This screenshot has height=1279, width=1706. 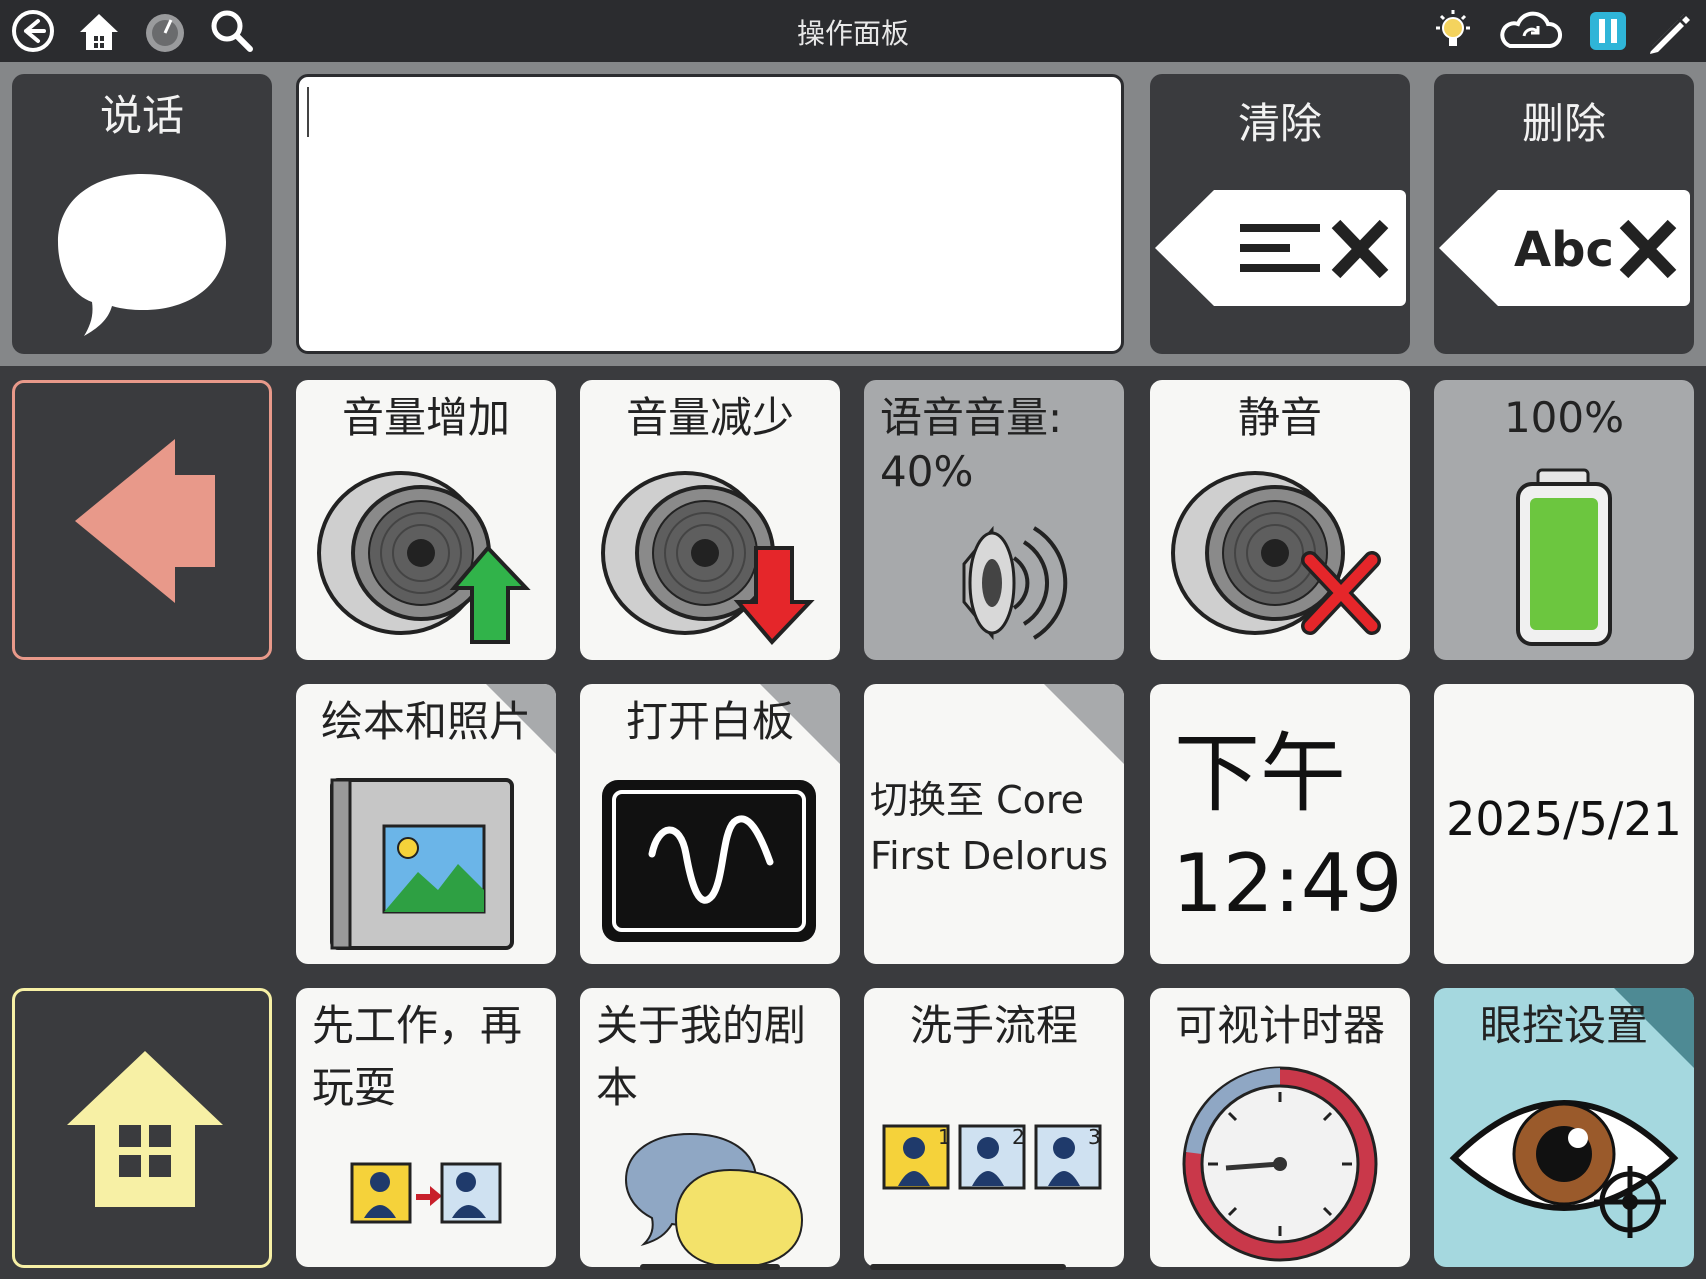 I want to click on handwashing-button: 洗手流程 1 2 3, so click(x=994, y=1127).